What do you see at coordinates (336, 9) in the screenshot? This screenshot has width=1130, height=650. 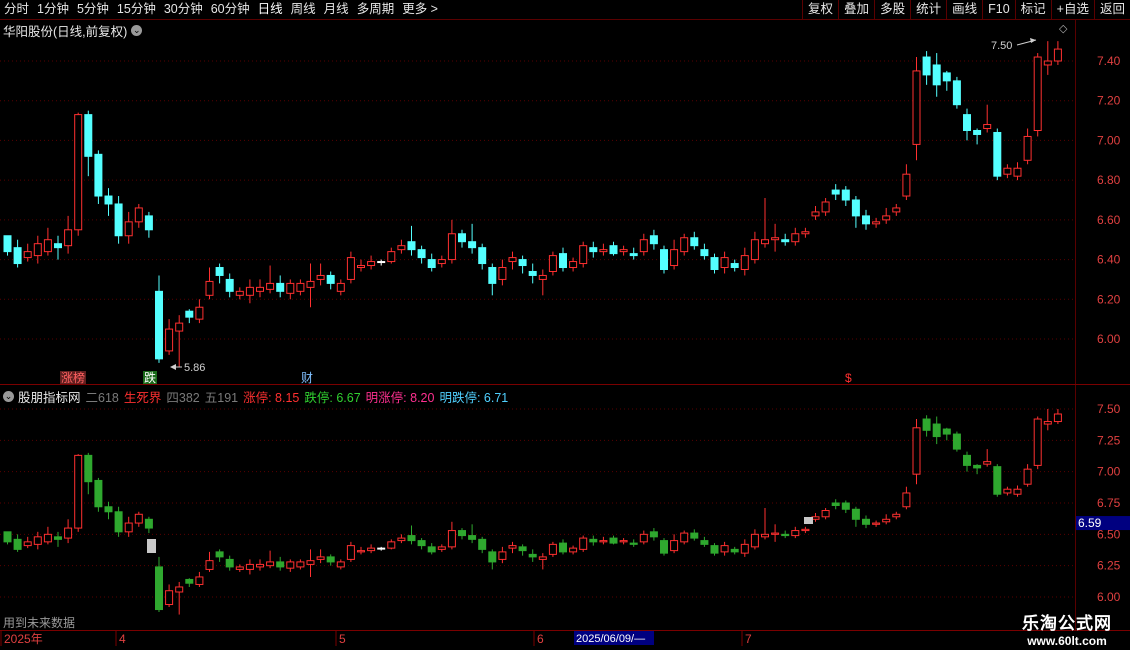 I see `period-tab-8: 月线` at bounding box center [336, 9].